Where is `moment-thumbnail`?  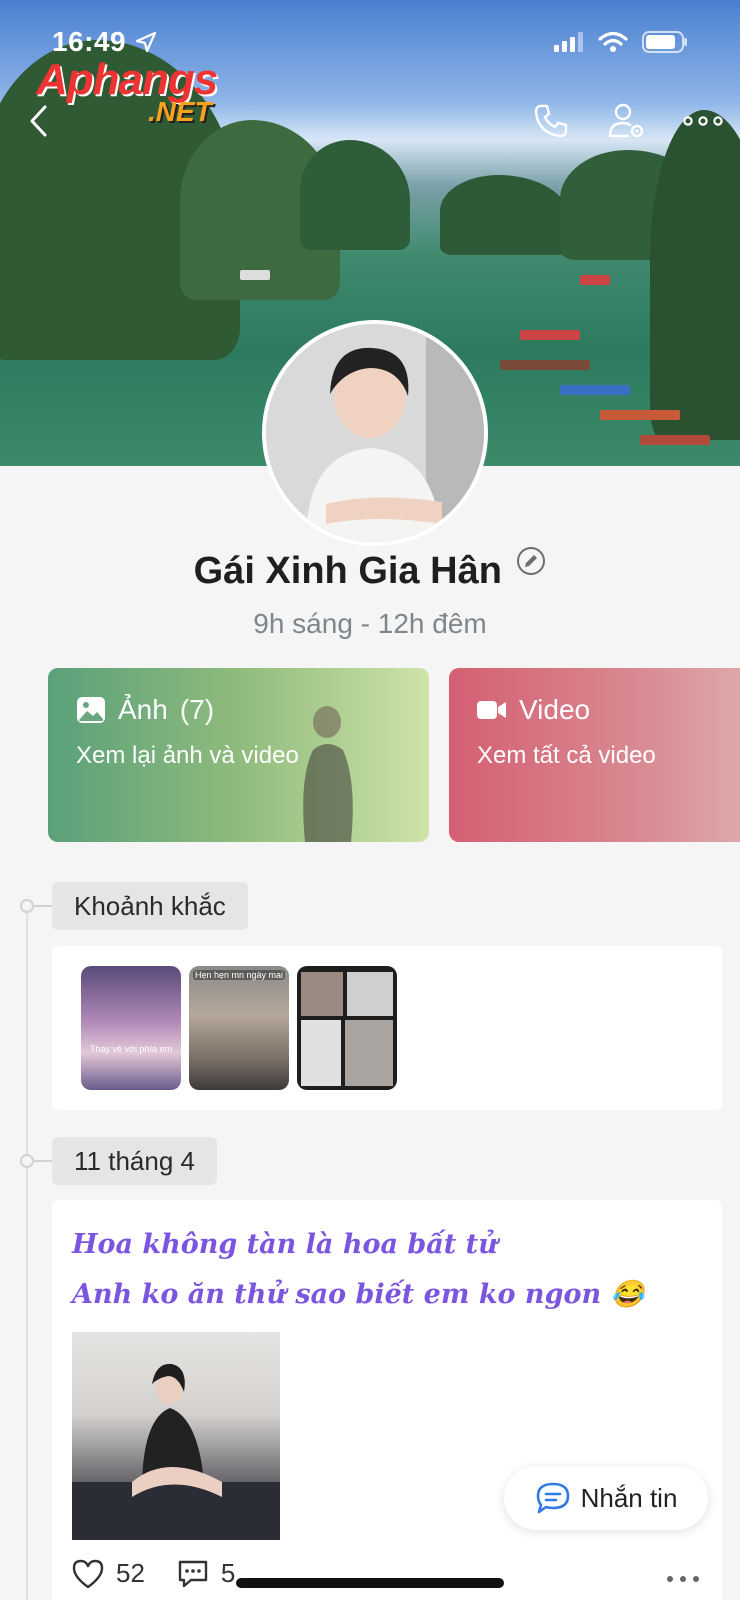
moment-thumbnail is located at coordinates (347, 1028).